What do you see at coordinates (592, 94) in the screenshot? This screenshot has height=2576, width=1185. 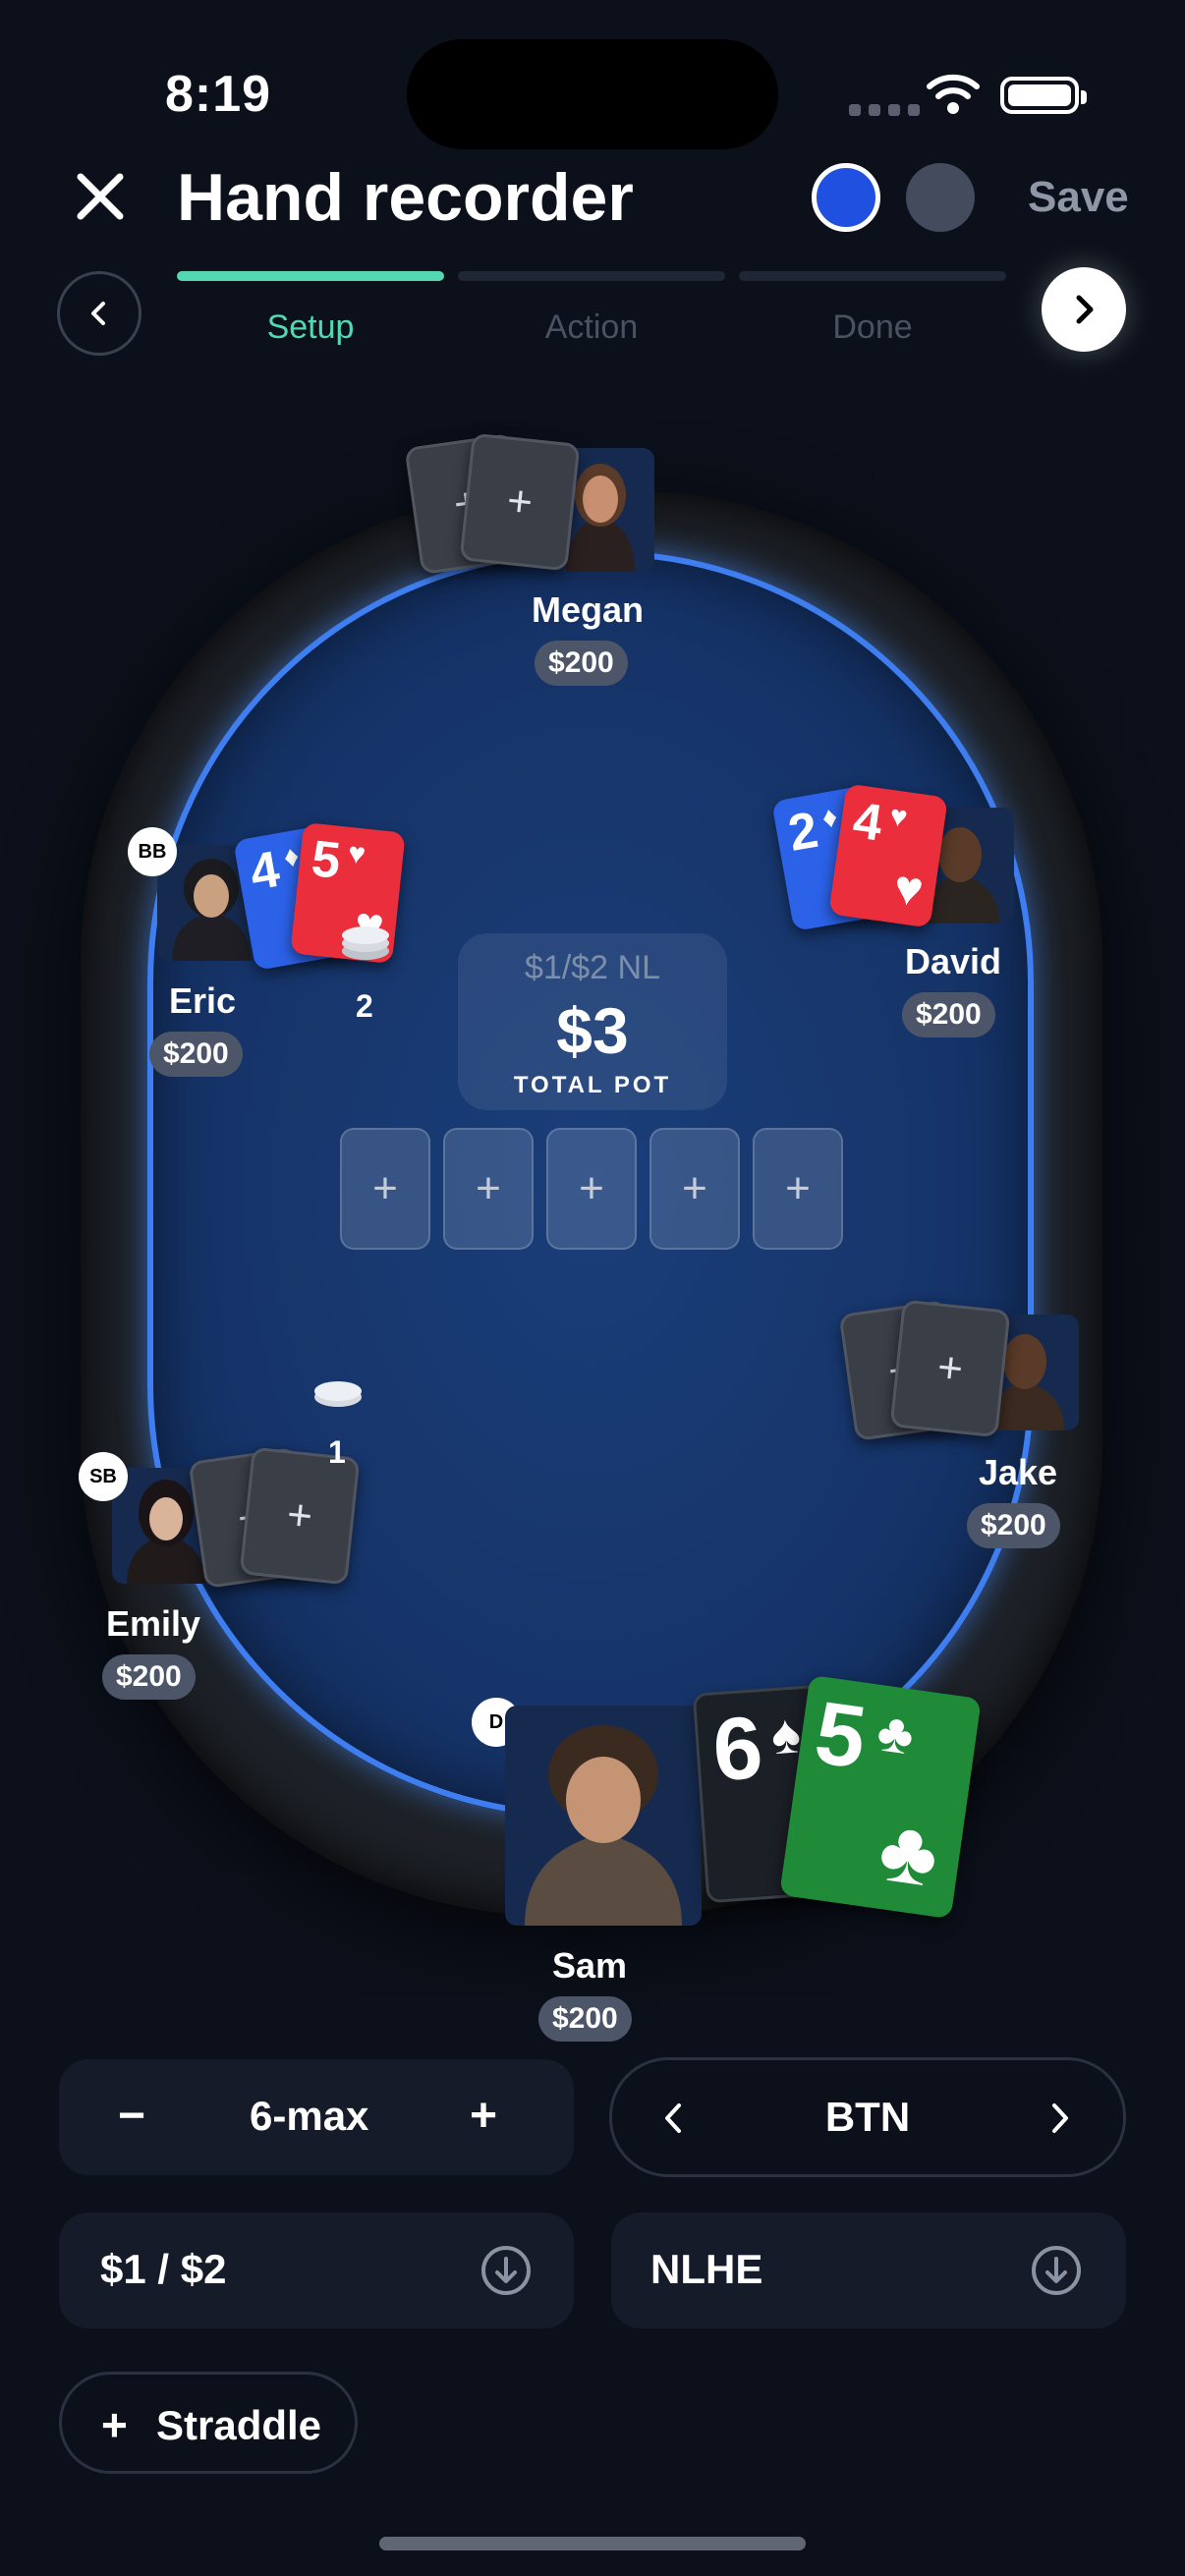 I see `dynamic-island` at bounding box center [592, 94].